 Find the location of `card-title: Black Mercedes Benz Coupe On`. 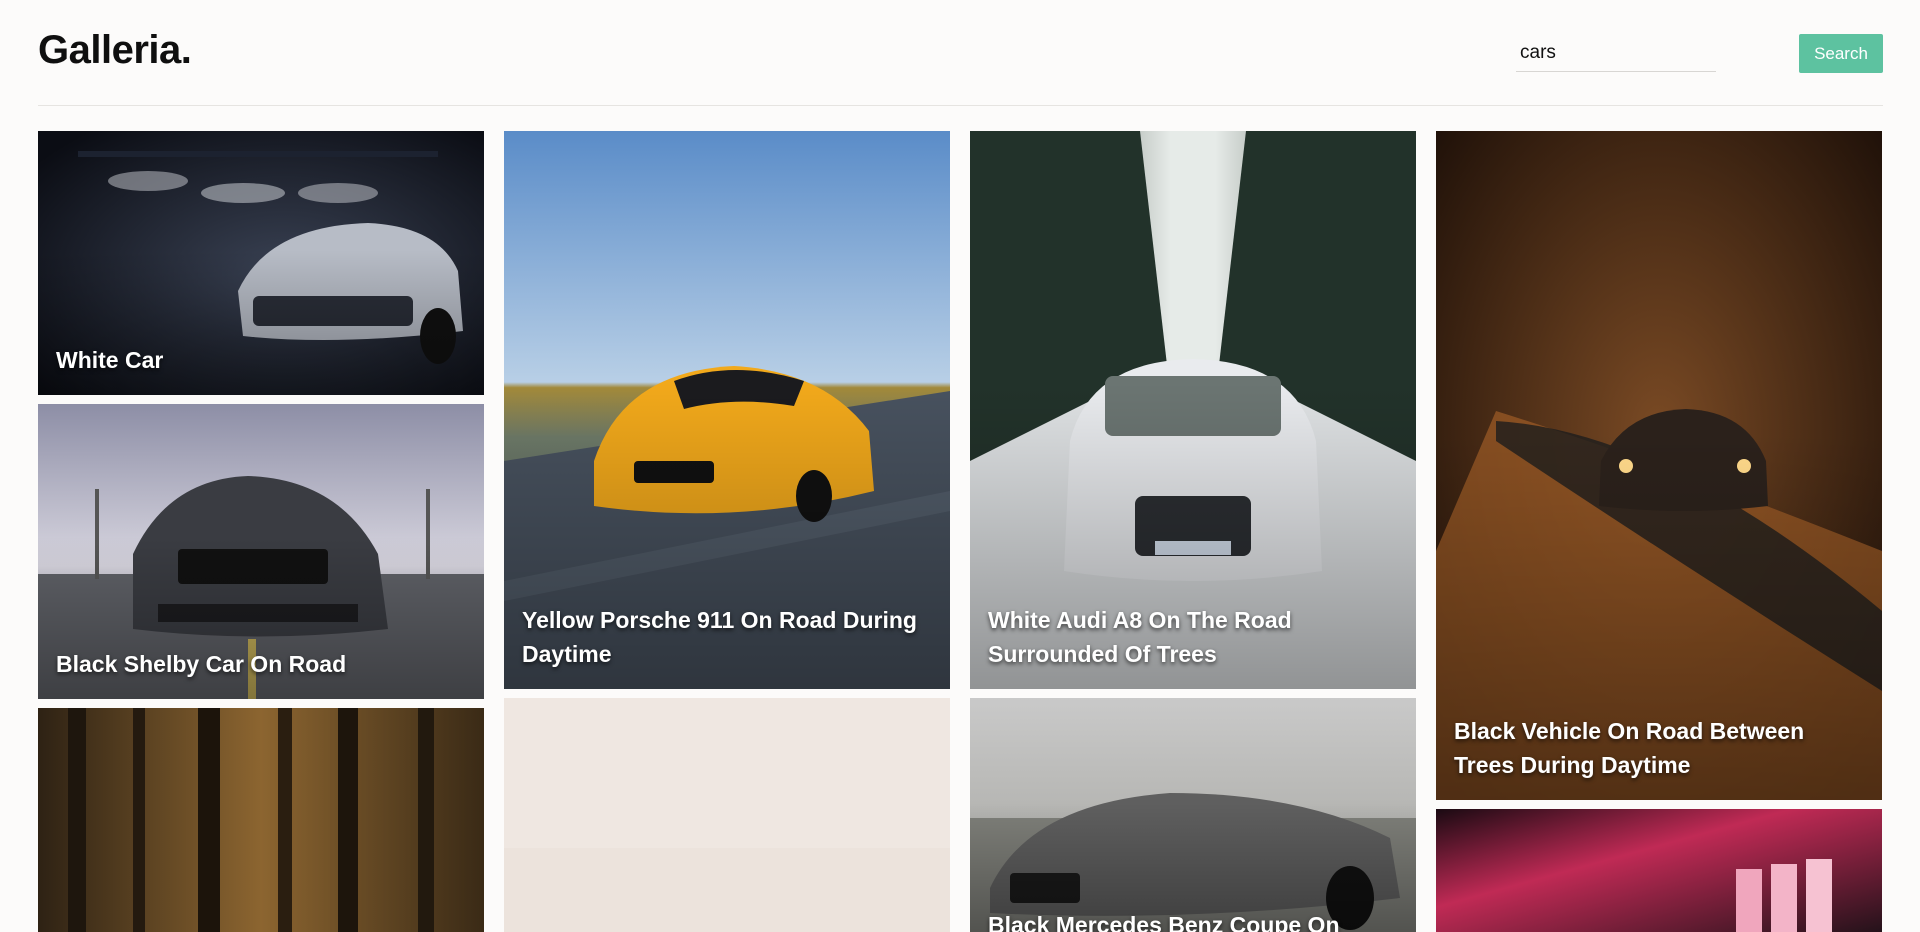

card-title: Black Mercedes Benz Coupe On is located at coordinates (1164, 922).